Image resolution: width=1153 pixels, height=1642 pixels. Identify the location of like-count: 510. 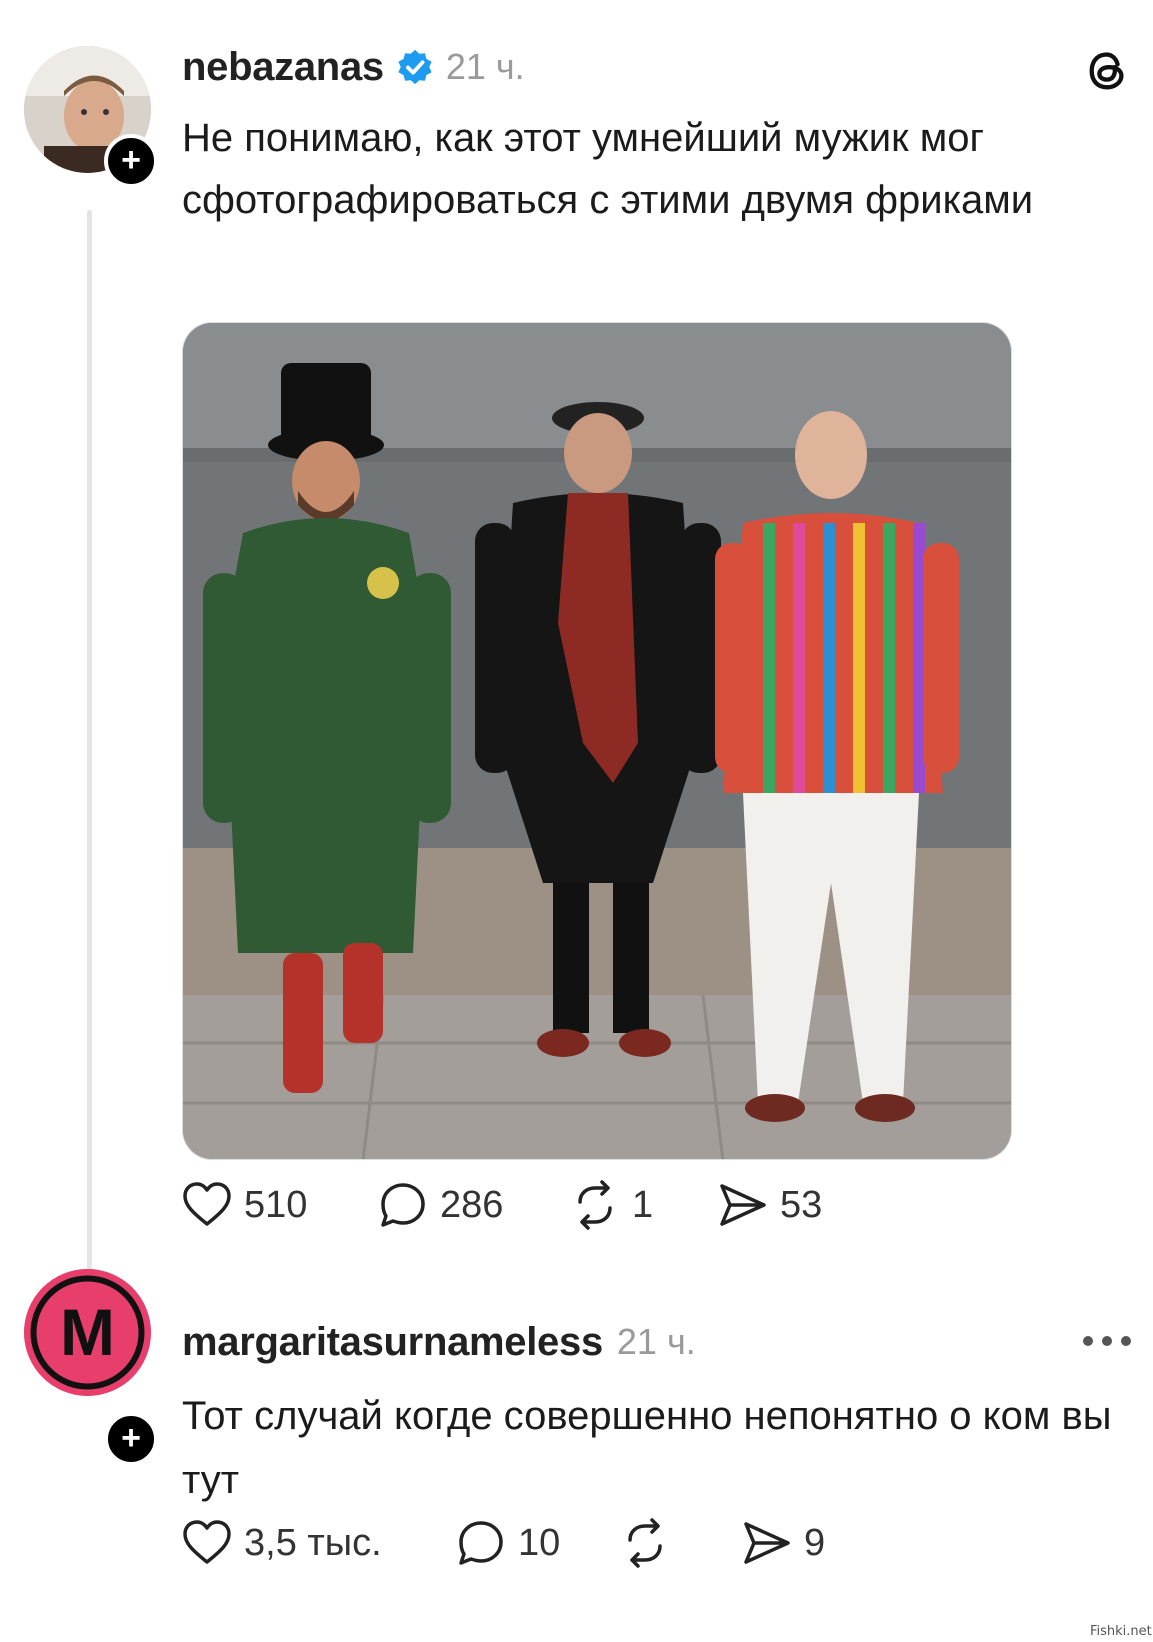
(276, 1204).